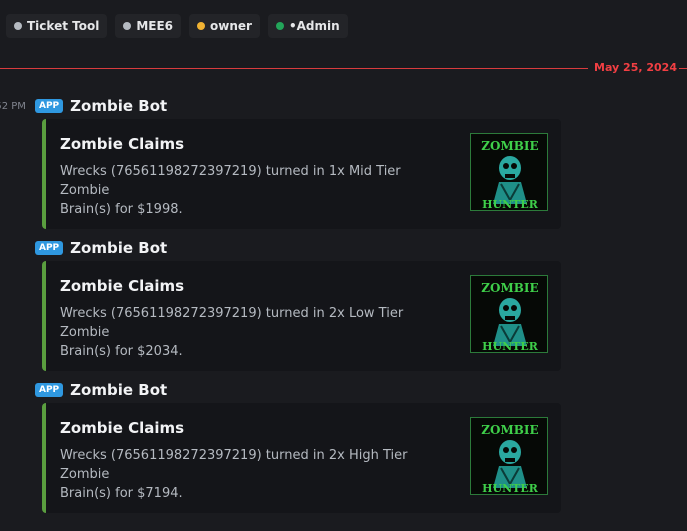  I want to click on role-list: Ticket Tool MEE6 owner •Admin, so click(177, 26).